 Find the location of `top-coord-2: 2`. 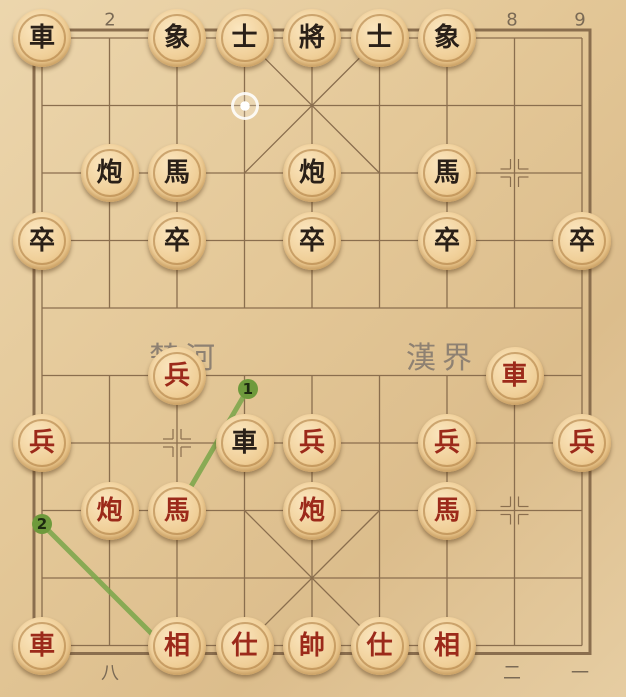

top-coord-2: 2 is located at coordinates (110, 20).